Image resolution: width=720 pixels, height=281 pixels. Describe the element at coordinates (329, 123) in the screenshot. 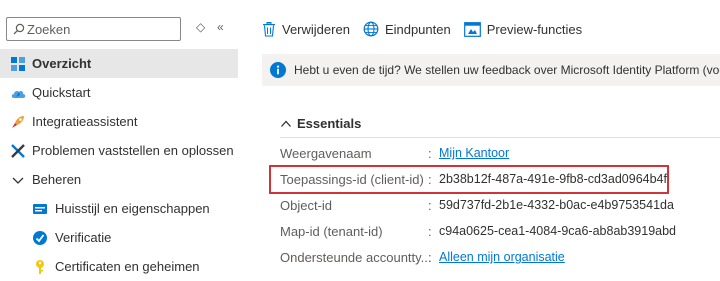

I see `essentials-title: Essentials` at that location.